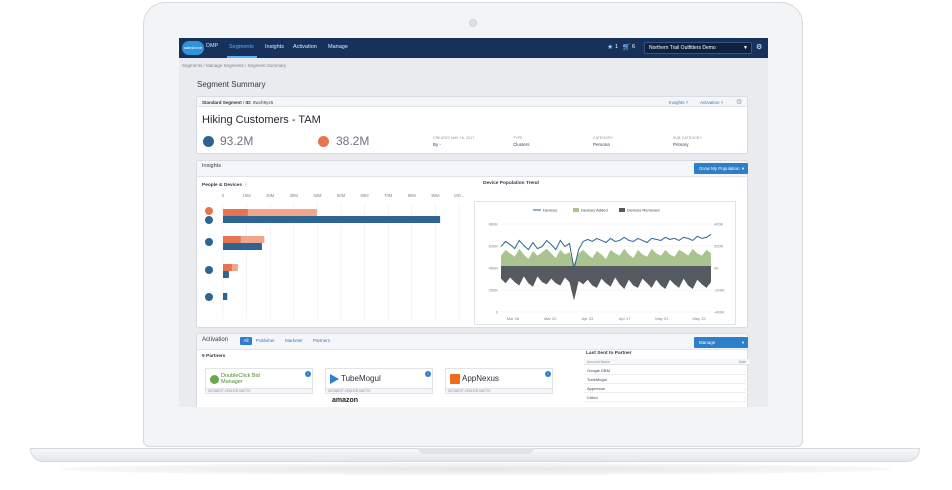  What do you see at coordinates (321, 340) in the screenshot?
I see `tab-partners: Partners` at bounding box center [321, 340].